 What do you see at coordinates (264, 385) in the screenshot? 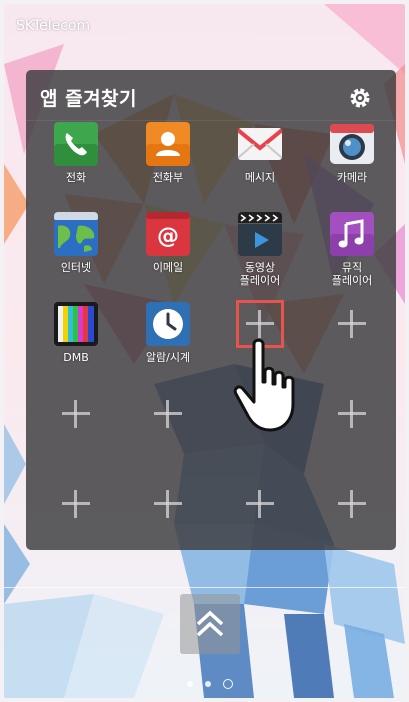
I see `pointing-hand-icon` at bounding box center [264, 385].